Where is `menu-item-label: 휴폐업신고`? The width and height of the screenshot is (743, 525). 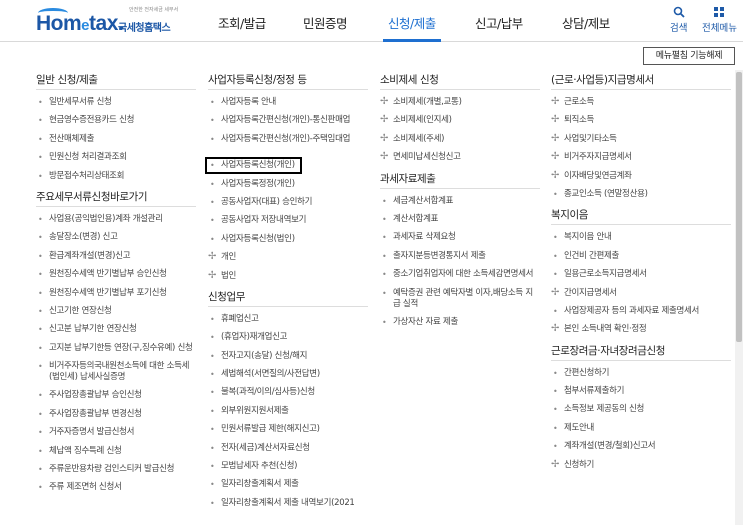 menu-item-label: 휴폐업신고 is located at coordinates (240, 318).